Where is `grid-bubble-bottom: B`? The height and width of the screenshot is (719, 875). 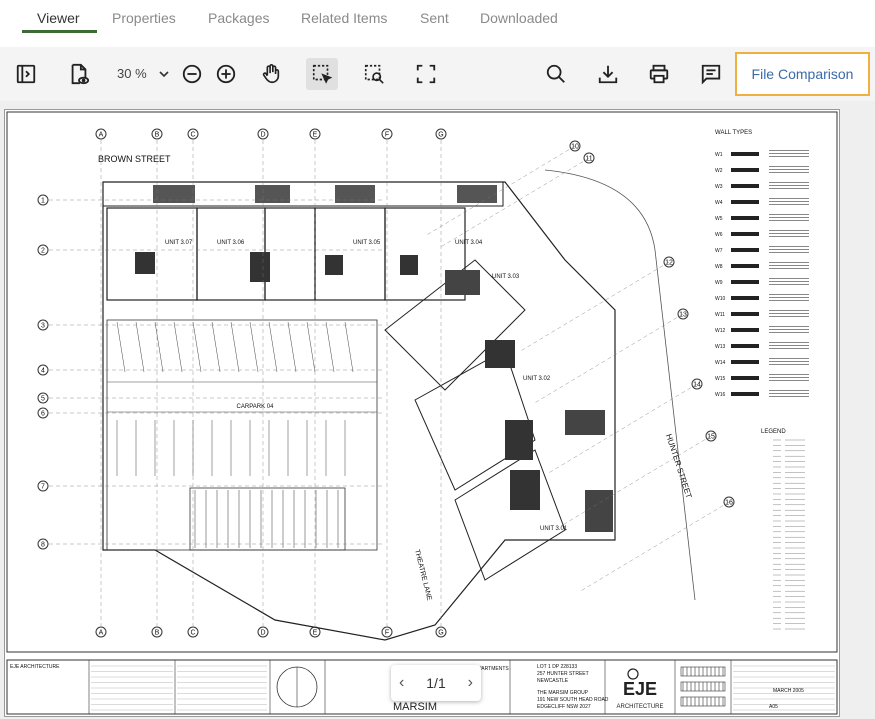
grid-bubble-bottom: B is located at coordinates (157, 632).